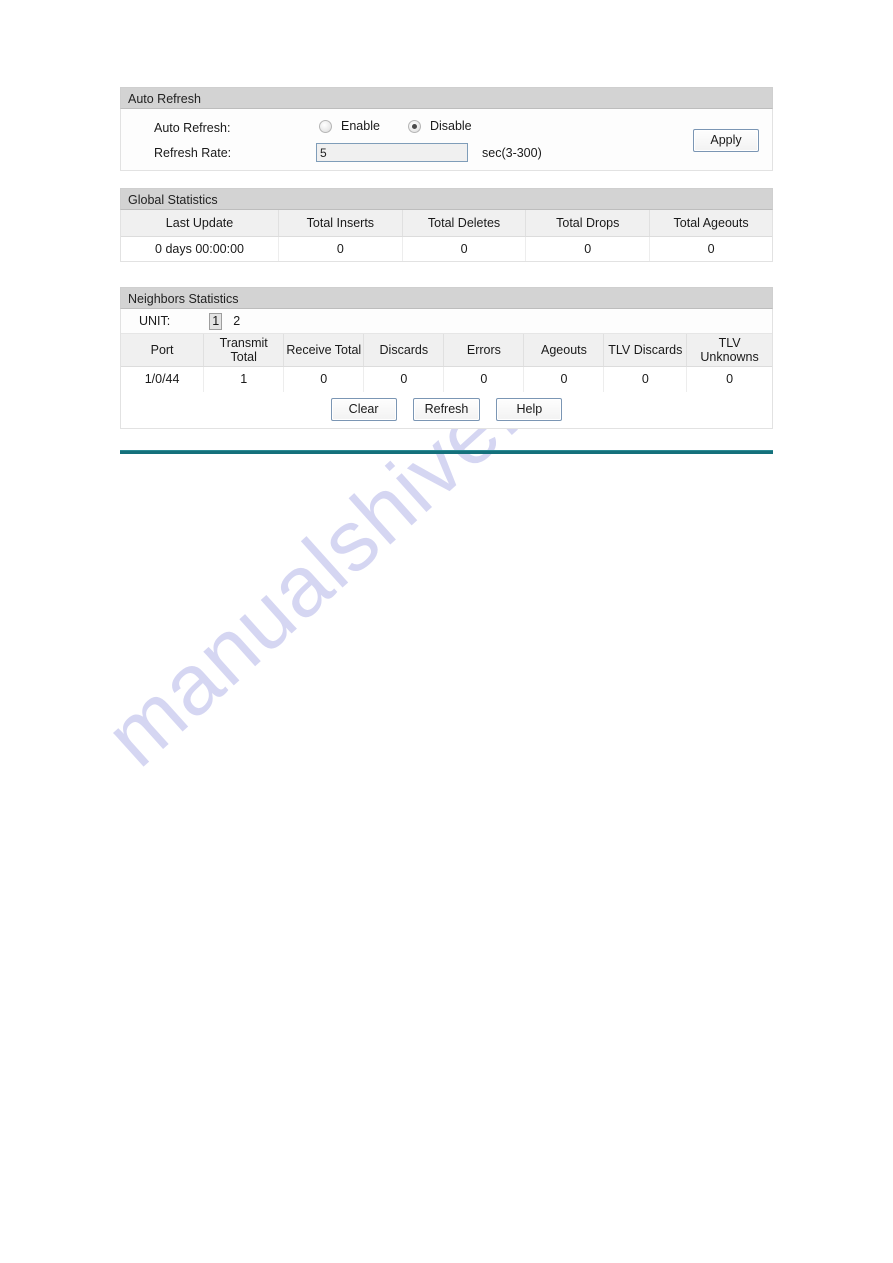  Describe the element at coordinates (192, 128) in the screenshot. I see `auto-refresh-field-label: Auto Refresh:` at that location.